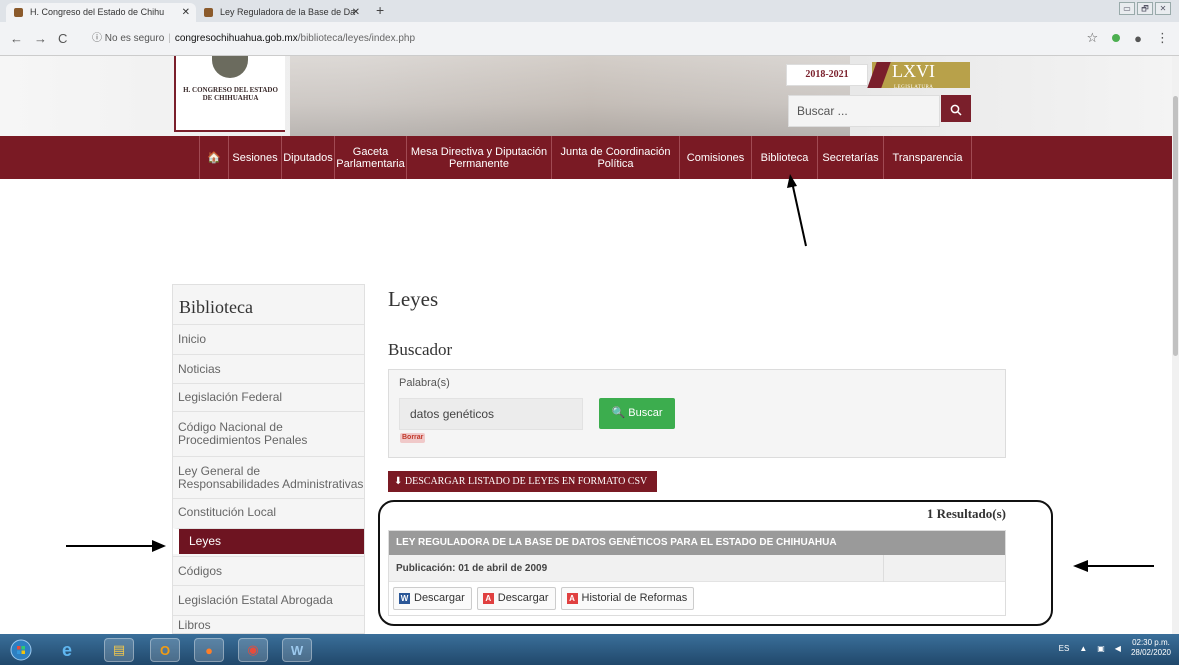 The image size is (1179, 665). Describe the element at coordinates (1150, 652) in the screenshot. I see `clock-date: 28/02/2020` at that location.